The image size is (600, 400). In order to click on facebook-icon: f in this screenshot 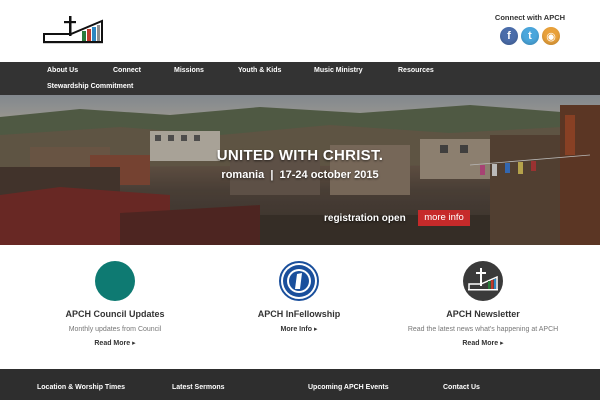, I will do `click(509, 36)`.